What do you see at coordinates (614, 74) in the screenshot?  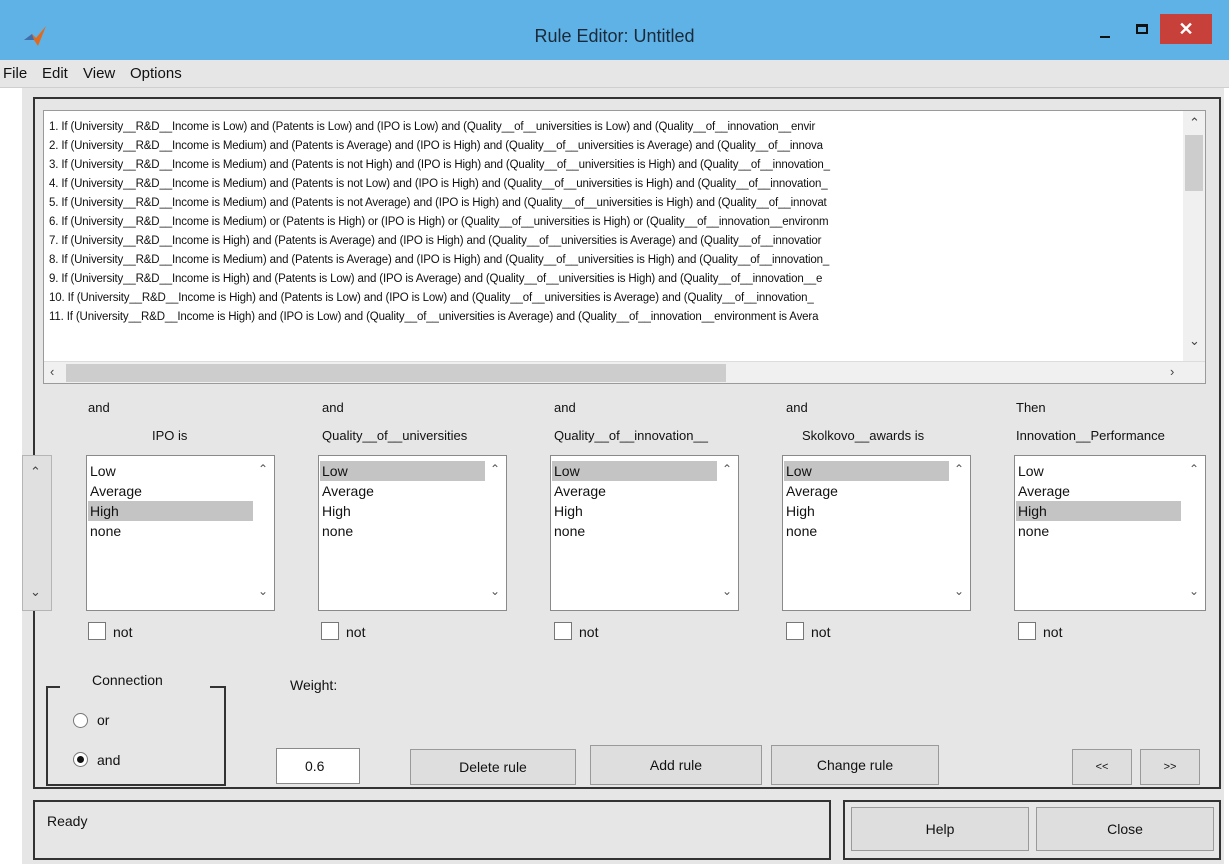 I see `menu-bar: File Edit View Options` at bounding box center [614, 74].